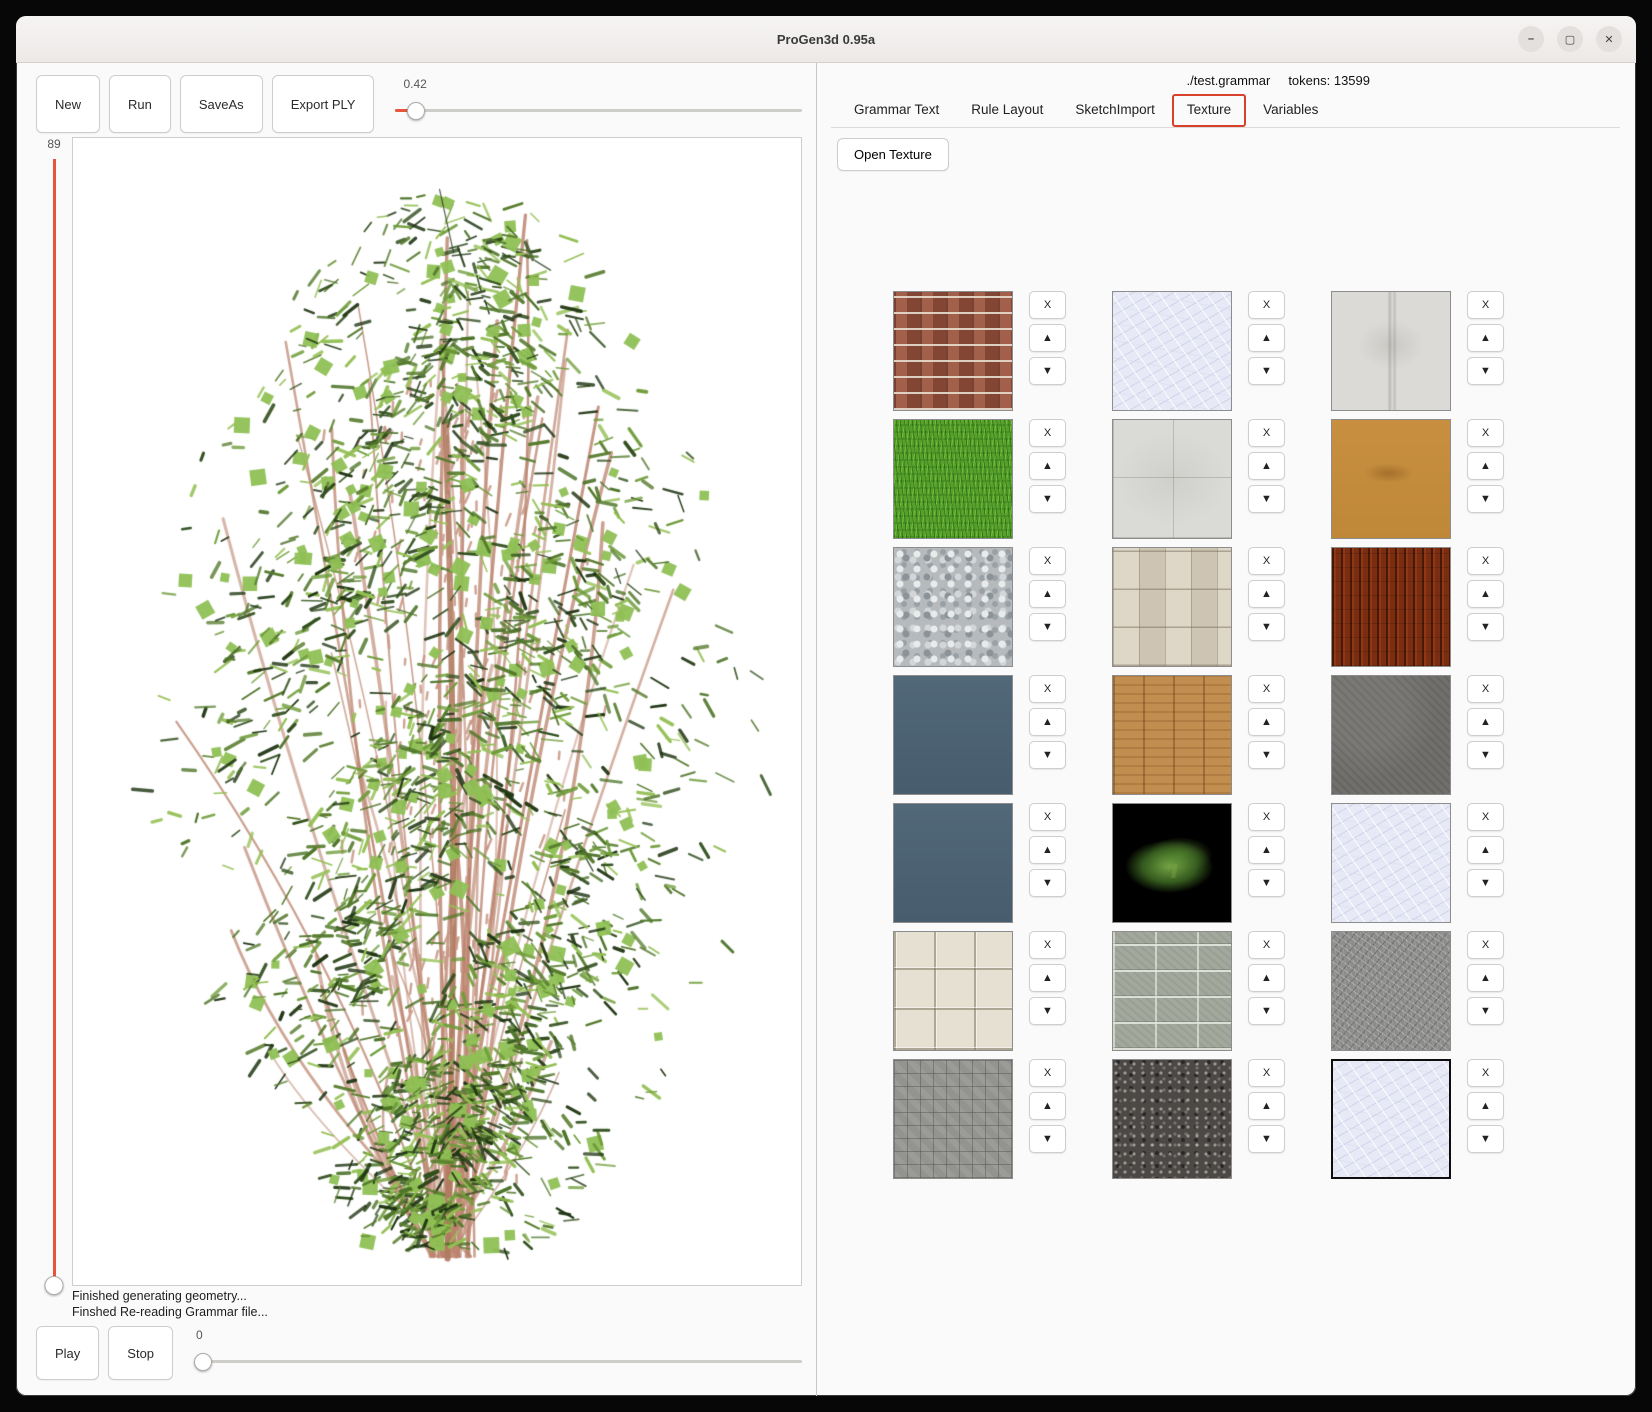  Describe the element at coordinates (1172, 735) in the screenshot. I see `texture-thumb-oak-planks` at that location.